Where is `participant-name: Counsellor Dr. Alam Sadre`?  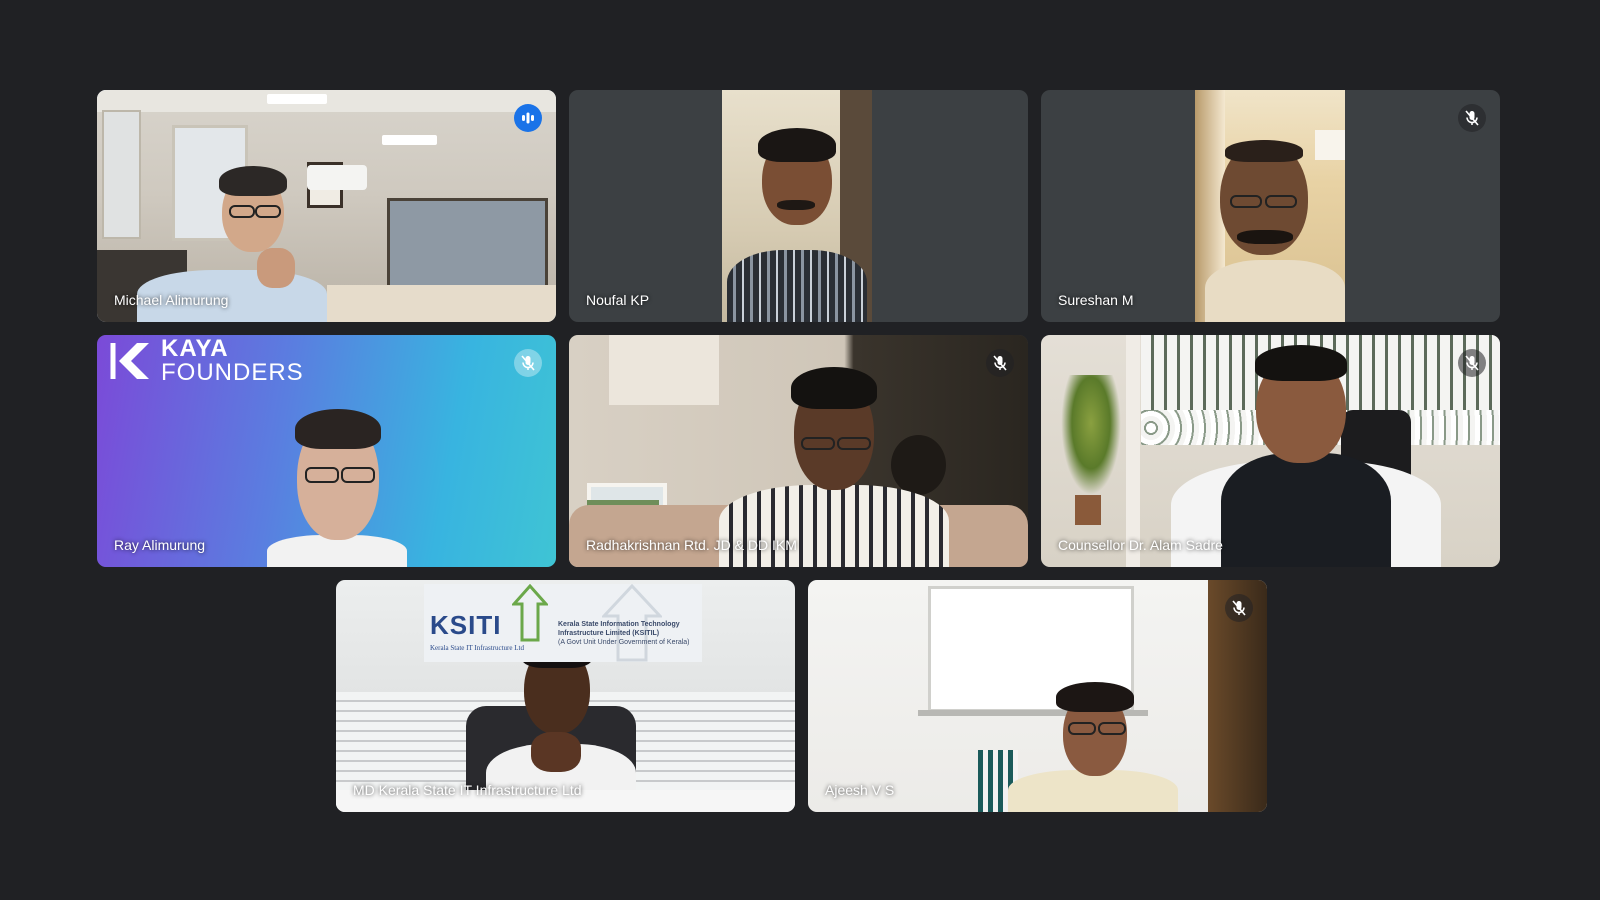
participant-name: Counsellor Dr. Alam Sadre is located at coordinates (1140, 545).